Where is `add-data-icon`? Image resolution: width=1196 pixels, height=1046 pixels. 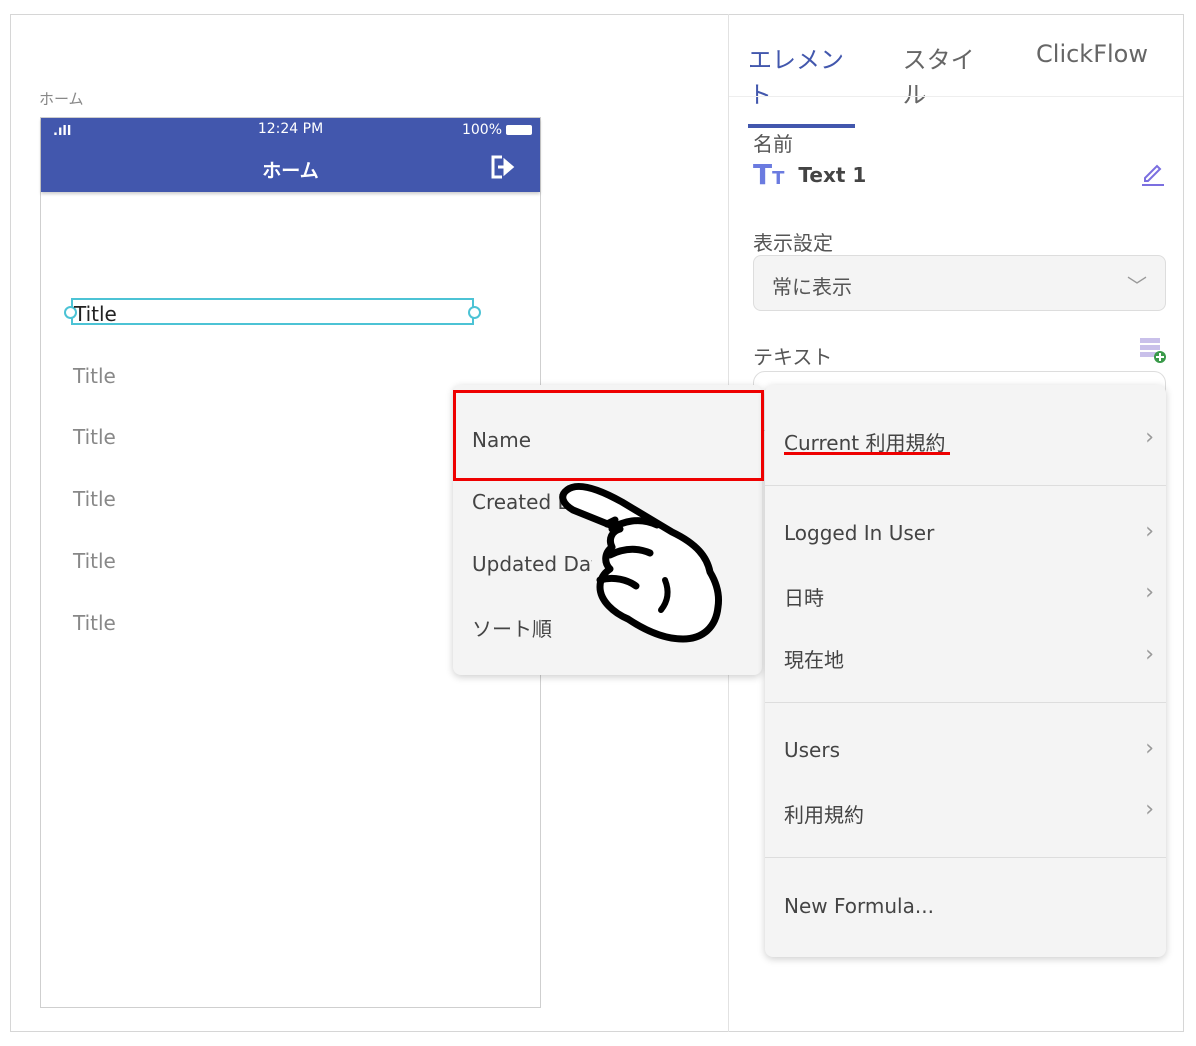 add-data-icon is located at coordinates (1154, 351).